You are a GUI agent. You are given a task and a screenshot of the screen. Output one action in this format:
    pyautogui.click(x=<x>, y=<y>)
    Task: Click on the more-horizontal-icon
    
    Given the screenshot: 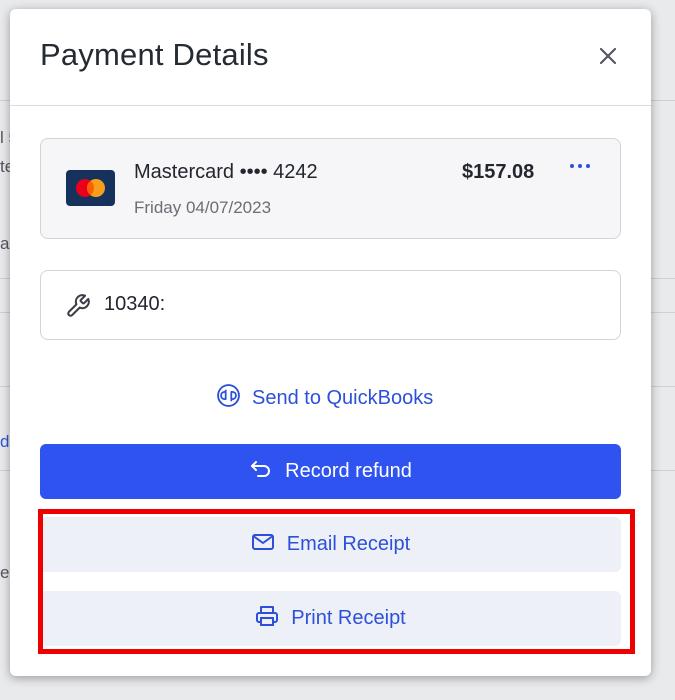 What is the action you would take?
    pyautogui.click(x=581, y=168)
    